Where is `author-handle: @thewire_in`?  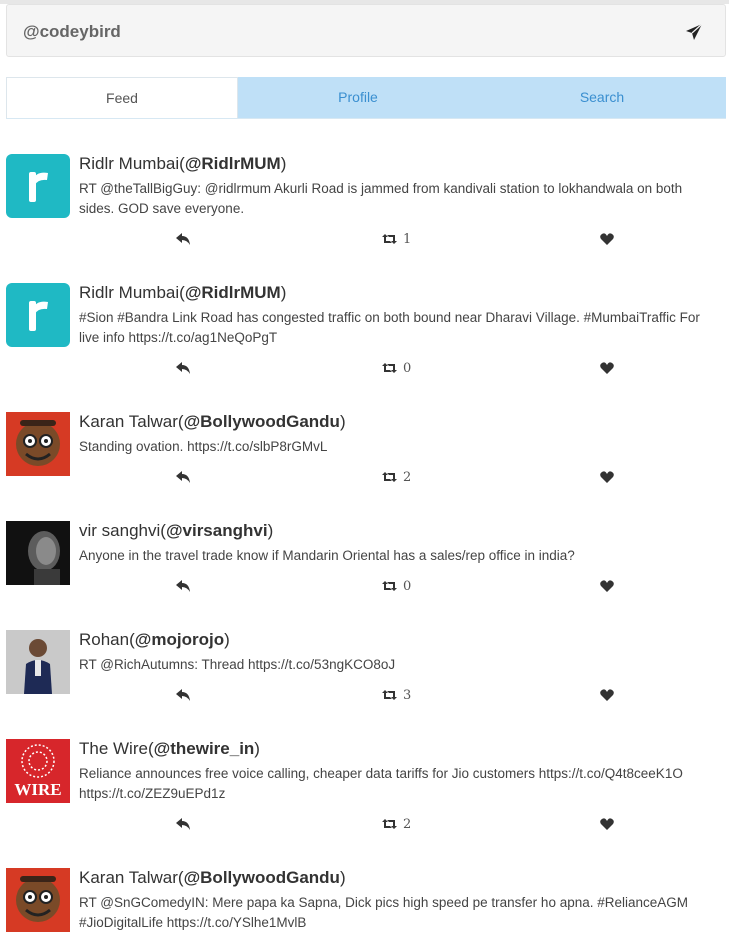
author-handle: @thewire_in is located at coordinates (204, 748).